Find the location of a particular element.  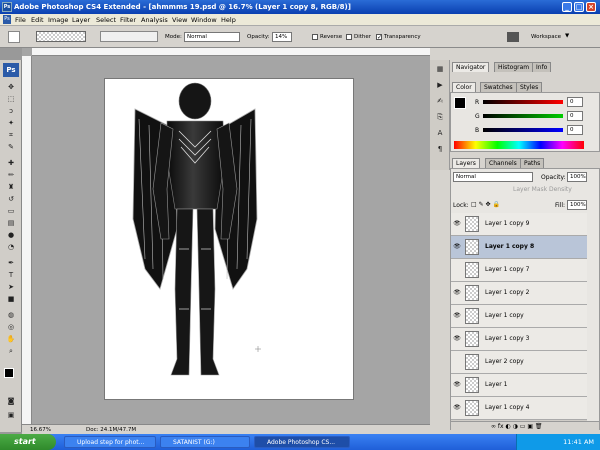

fill-input: 100% is located at coordinates (577, 205).